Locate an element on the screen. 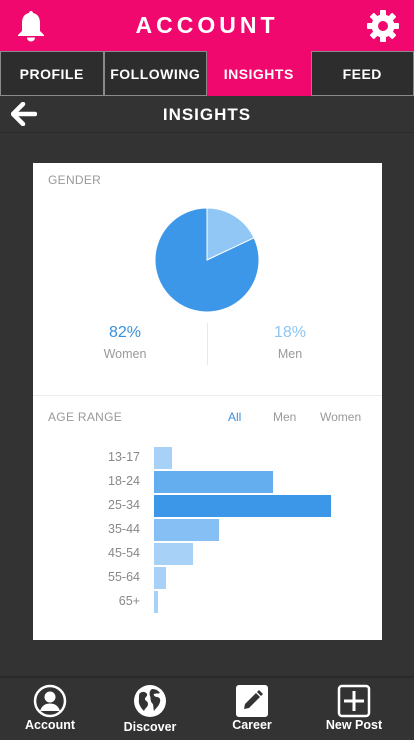  women-percentage: 82% is located at coordinates (125, 332).